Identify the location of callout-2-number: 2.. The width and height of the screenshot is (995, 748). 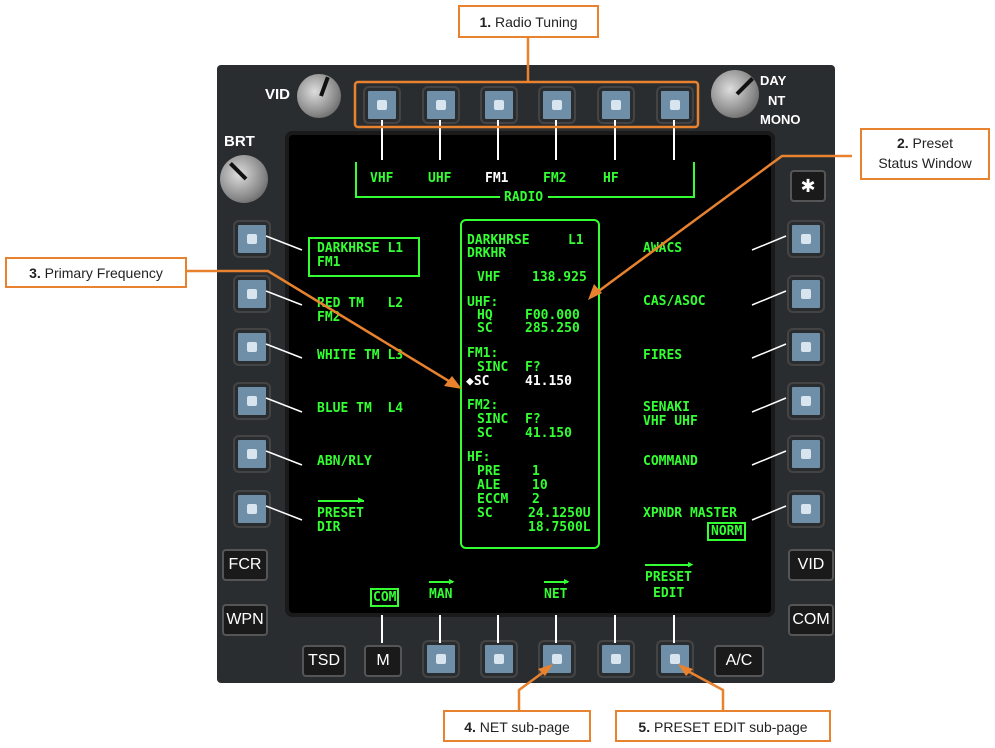
(902, 143).